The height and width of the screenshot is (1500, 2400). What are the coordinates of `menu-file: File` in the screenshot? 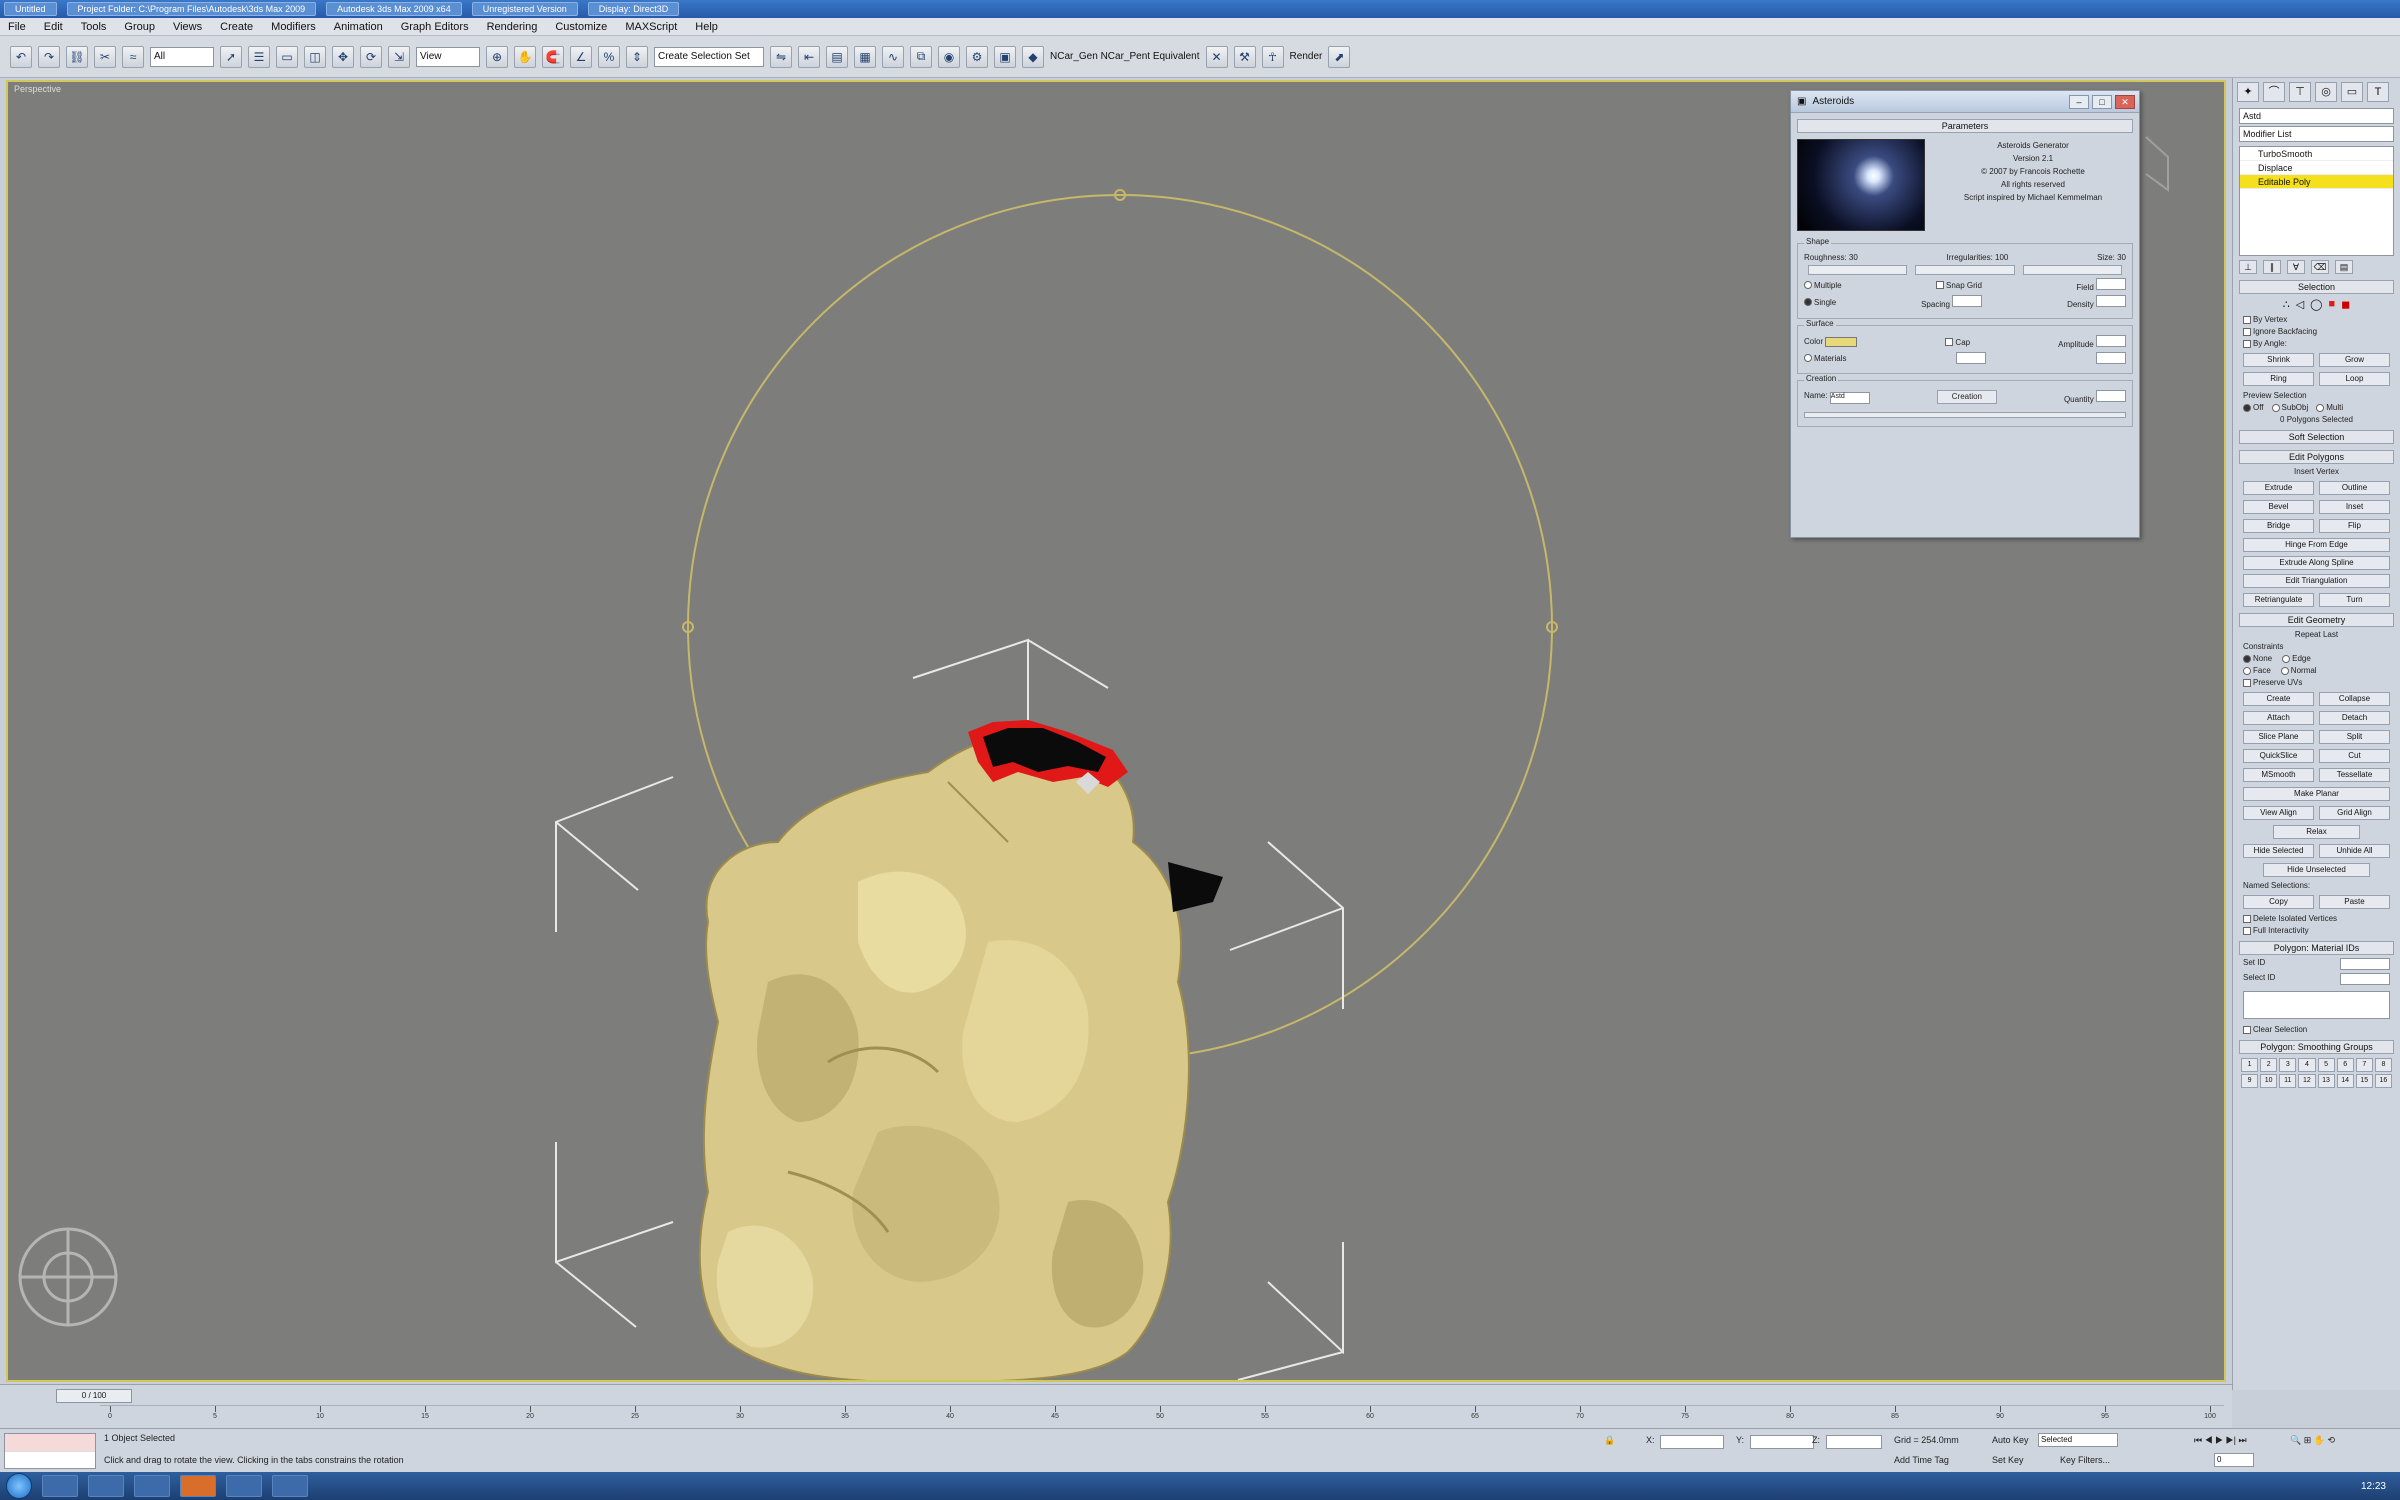 It's located at (17, 27).